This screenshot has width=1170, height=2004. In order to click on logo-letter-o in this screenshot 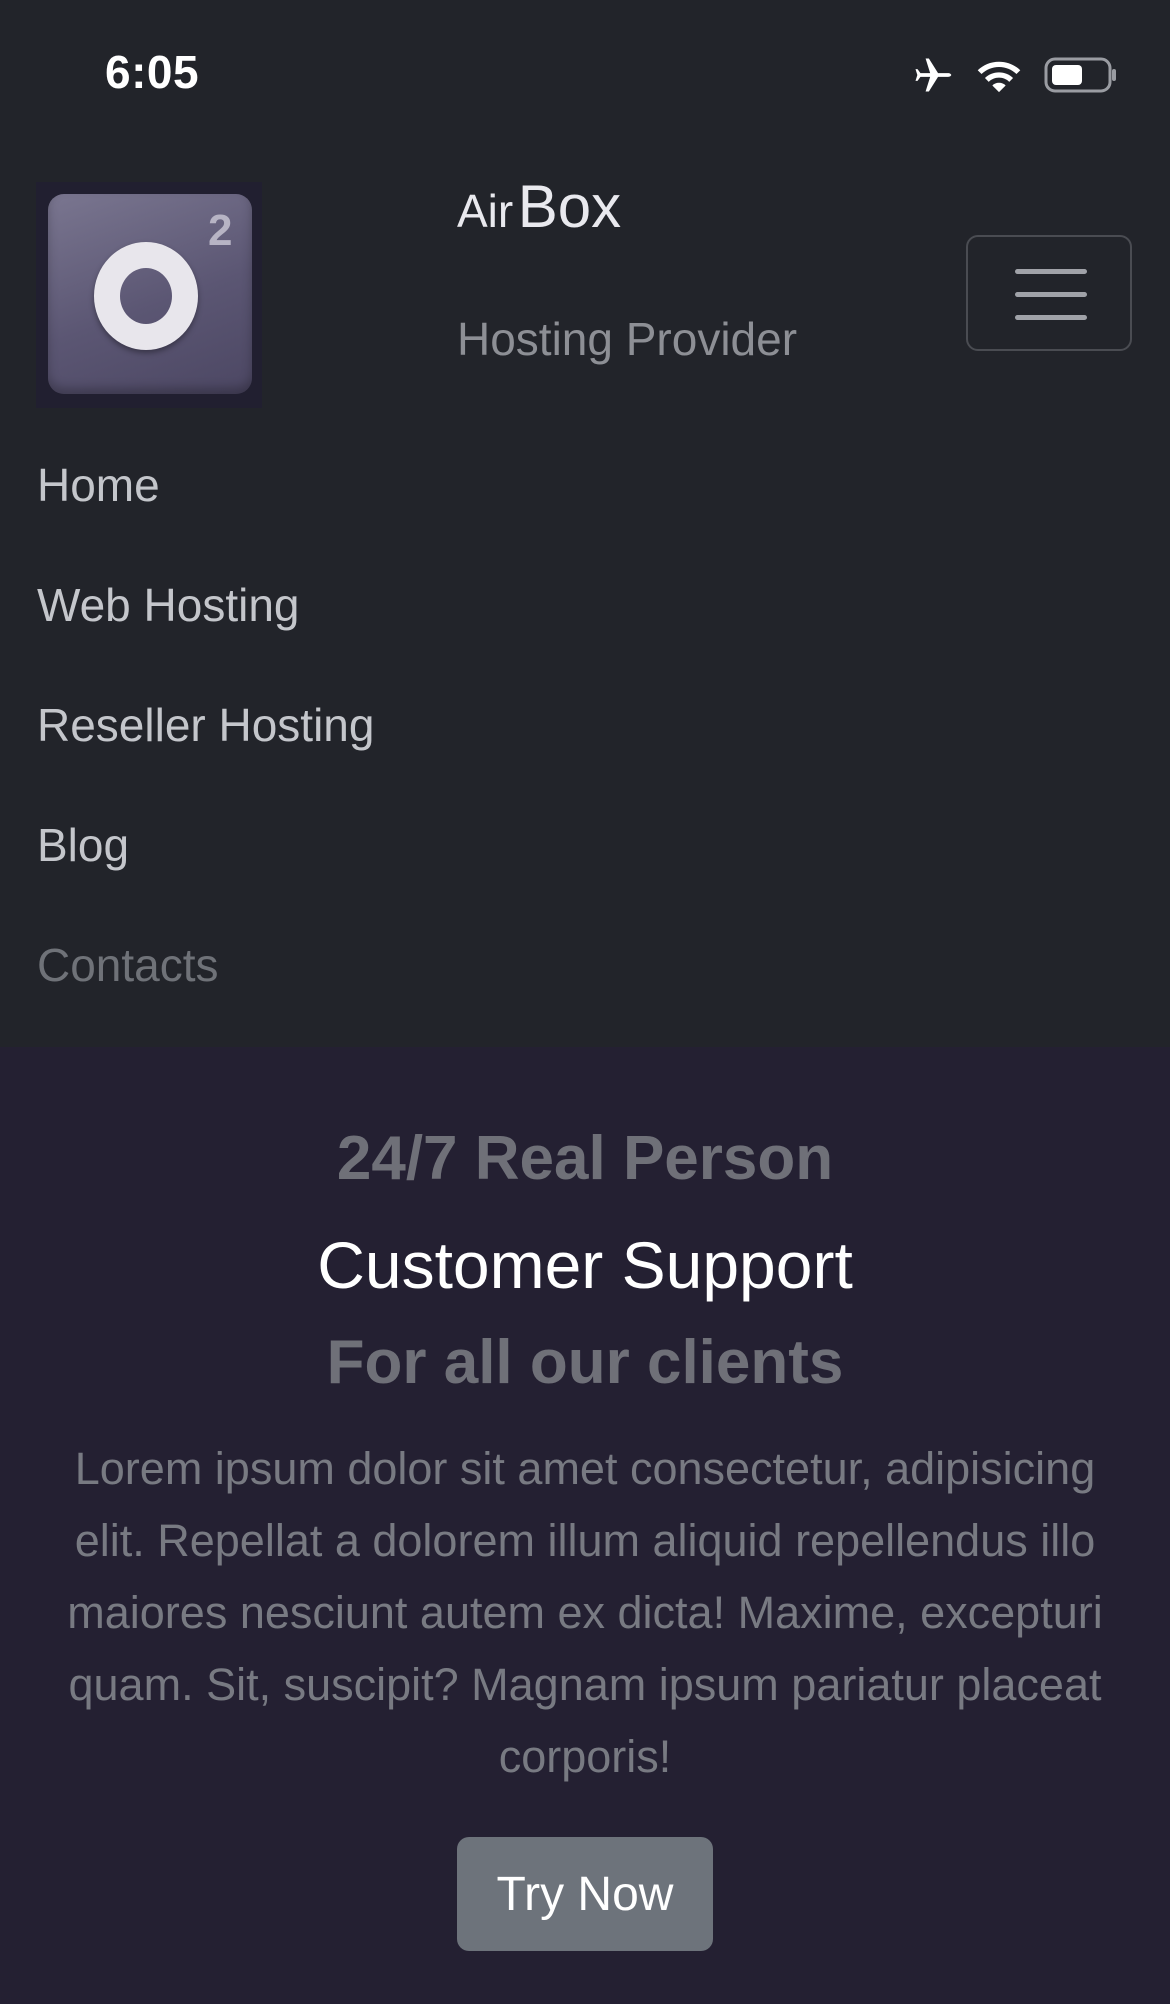, I will do `click(146, 296)`.